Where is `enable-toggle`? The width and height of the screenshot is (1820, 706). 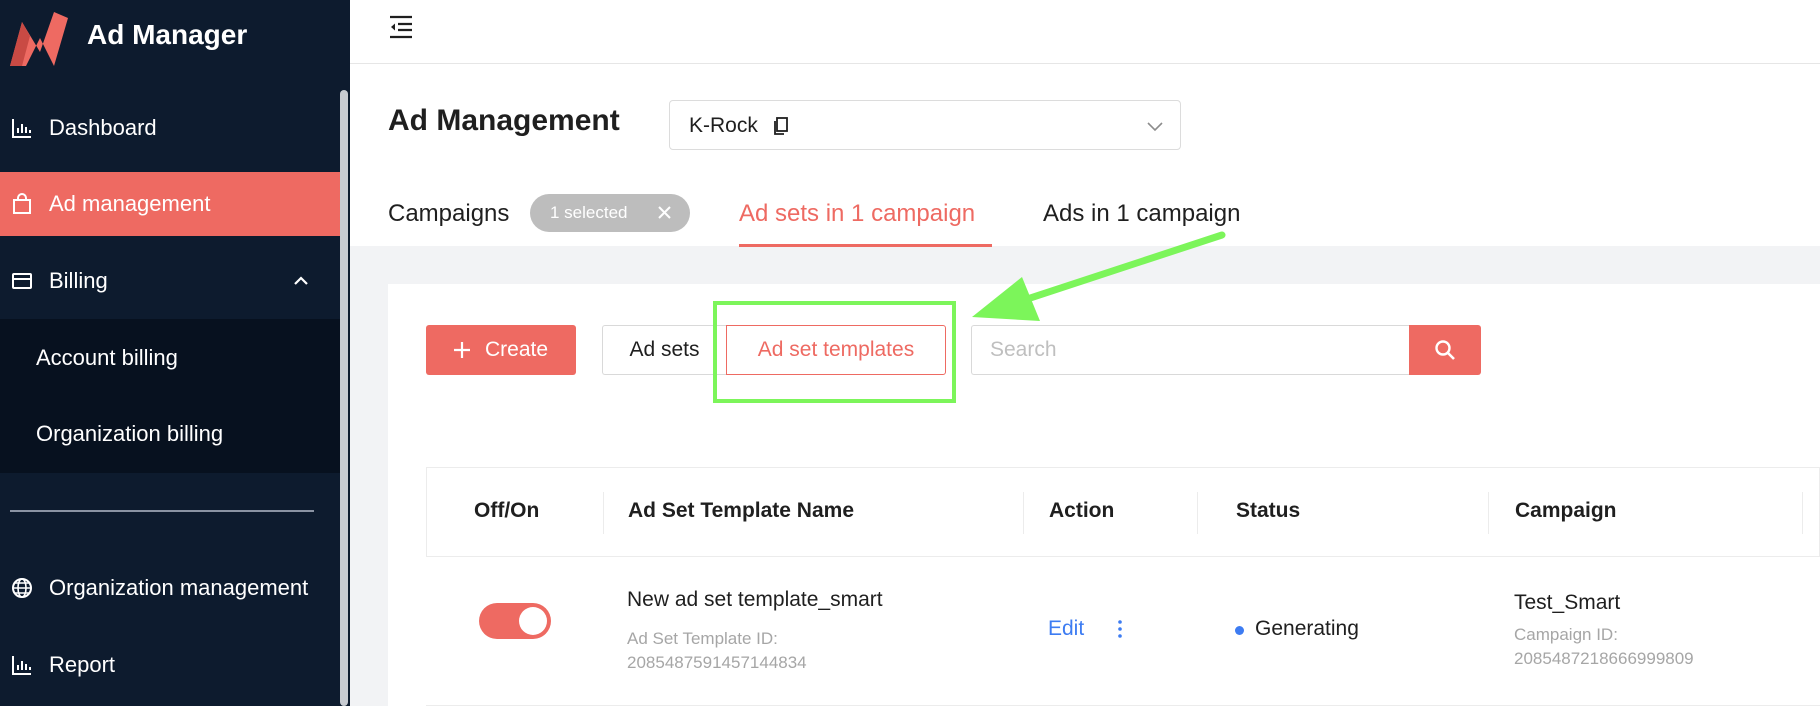
enable-toggle is located at coordinates (515, 621).